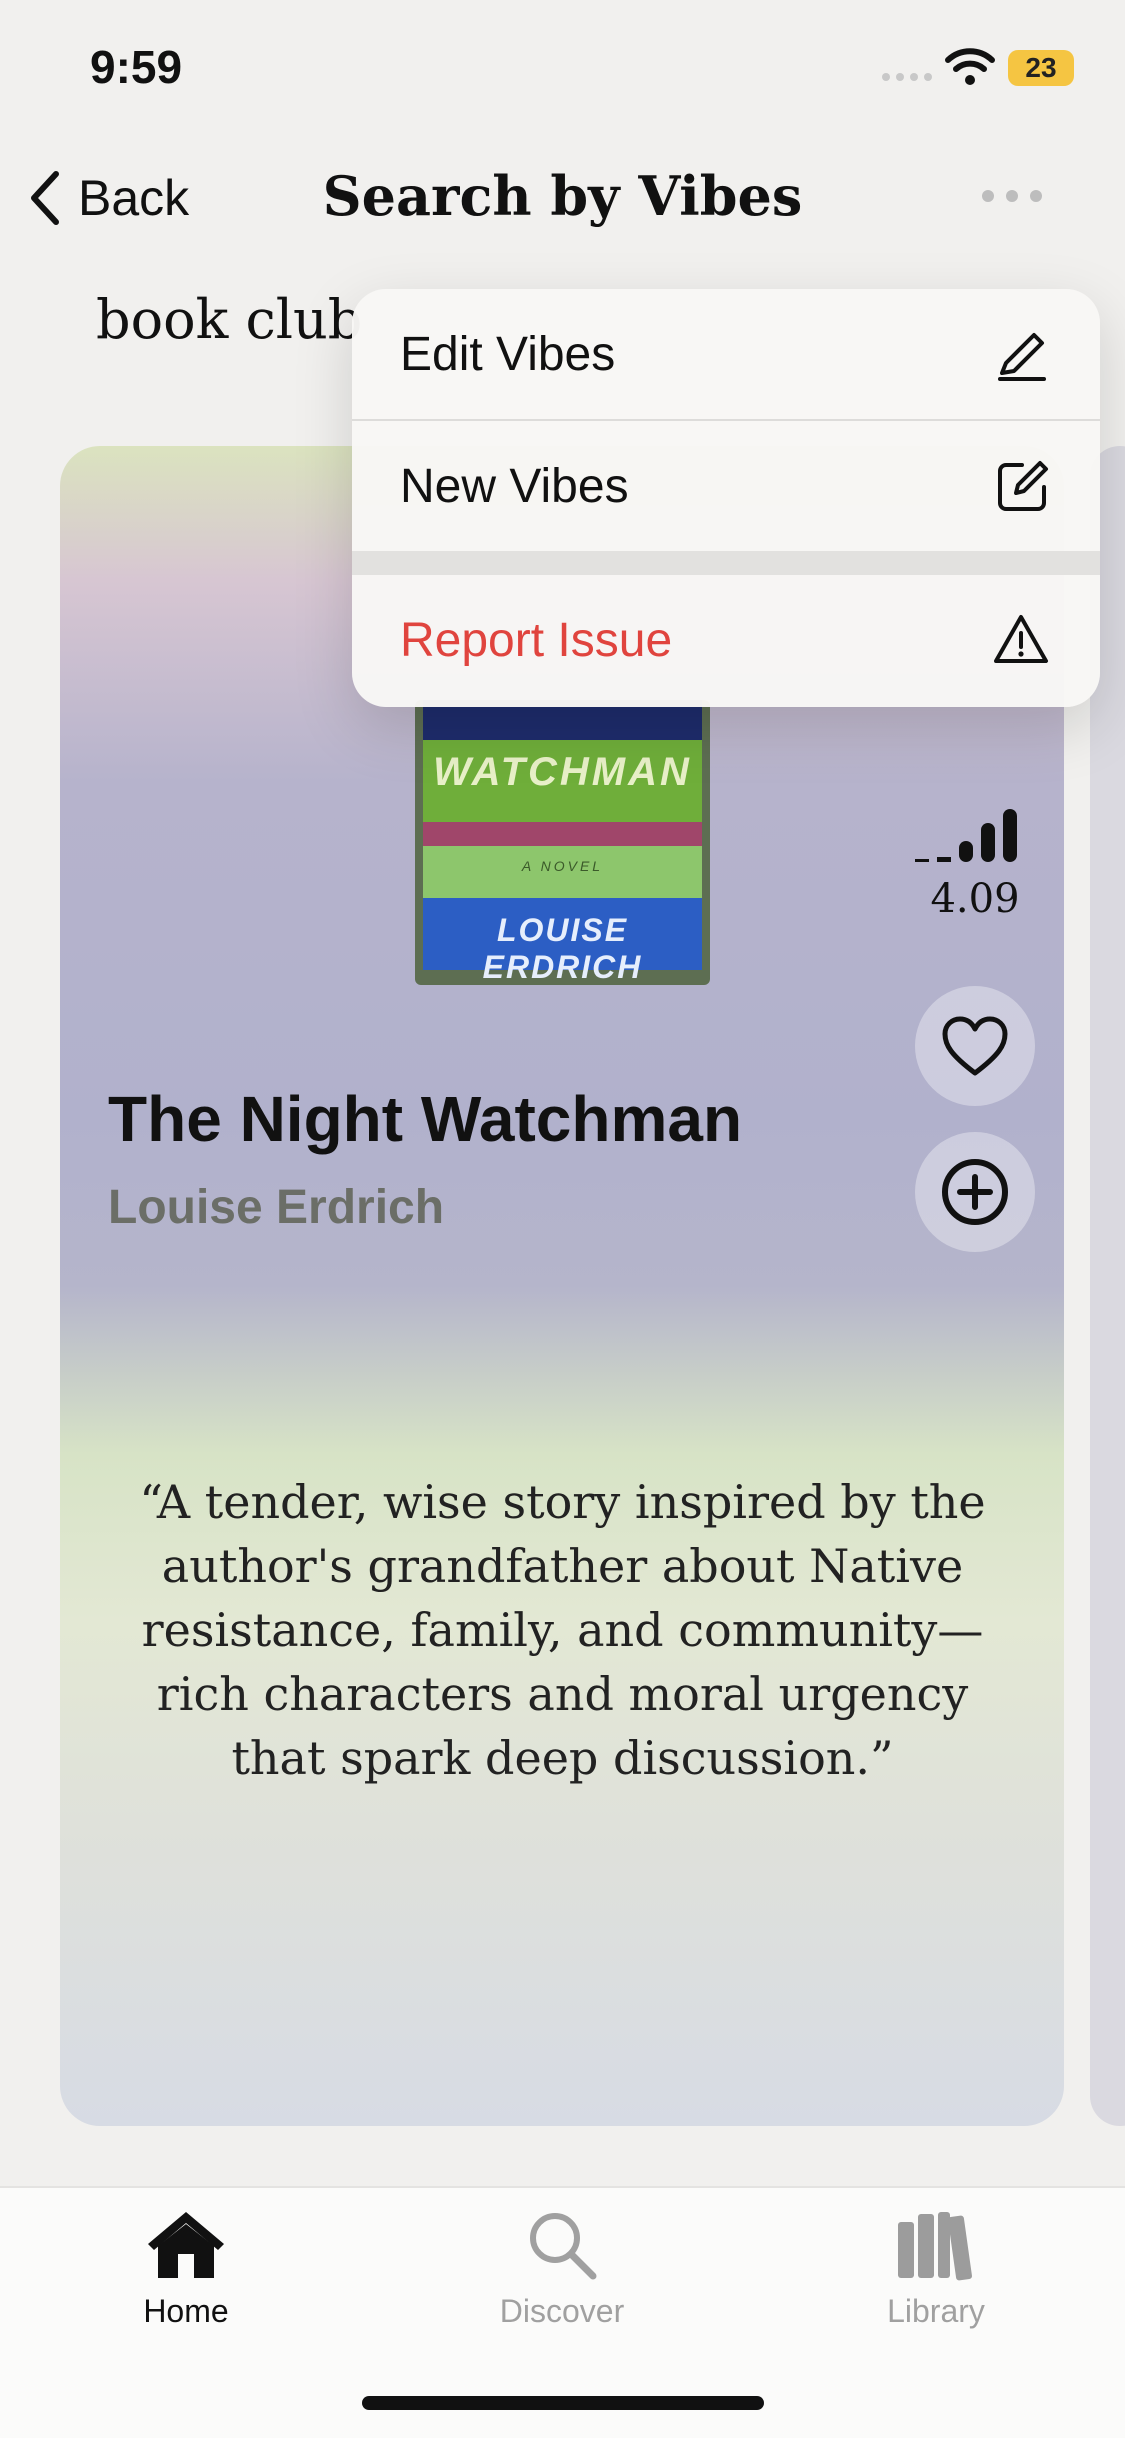 This screenshot has width=1125, height=2438. Describe the element at coordinates (562, 65) in the screenshot. I see `status-bar: 9:59 23` at that location.